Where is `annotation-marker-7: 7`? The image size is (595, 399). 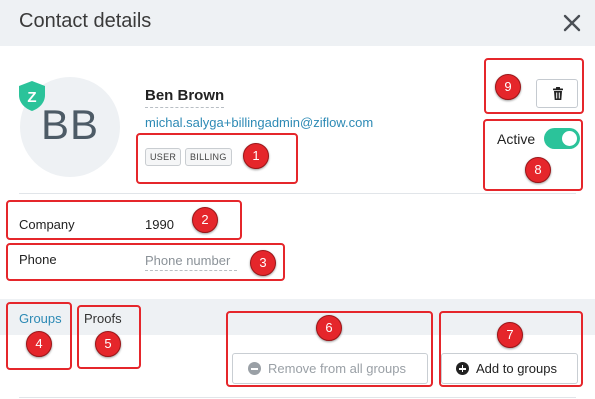
annotation-marker-7: 7 is located at coordinates (510, 335).